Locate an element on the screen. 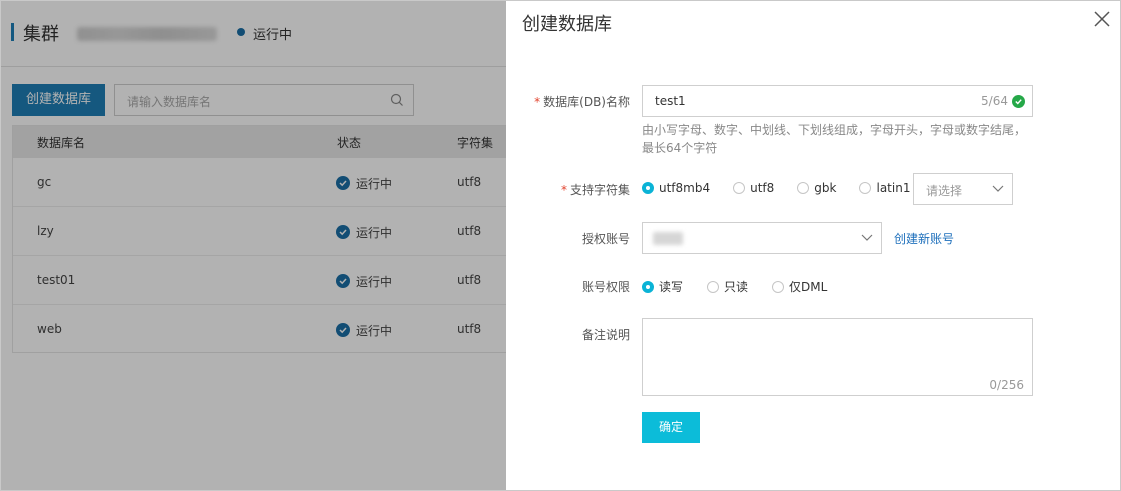  db-name-label: * 数据库(DB)名称 is located at coordinates (568, 101).